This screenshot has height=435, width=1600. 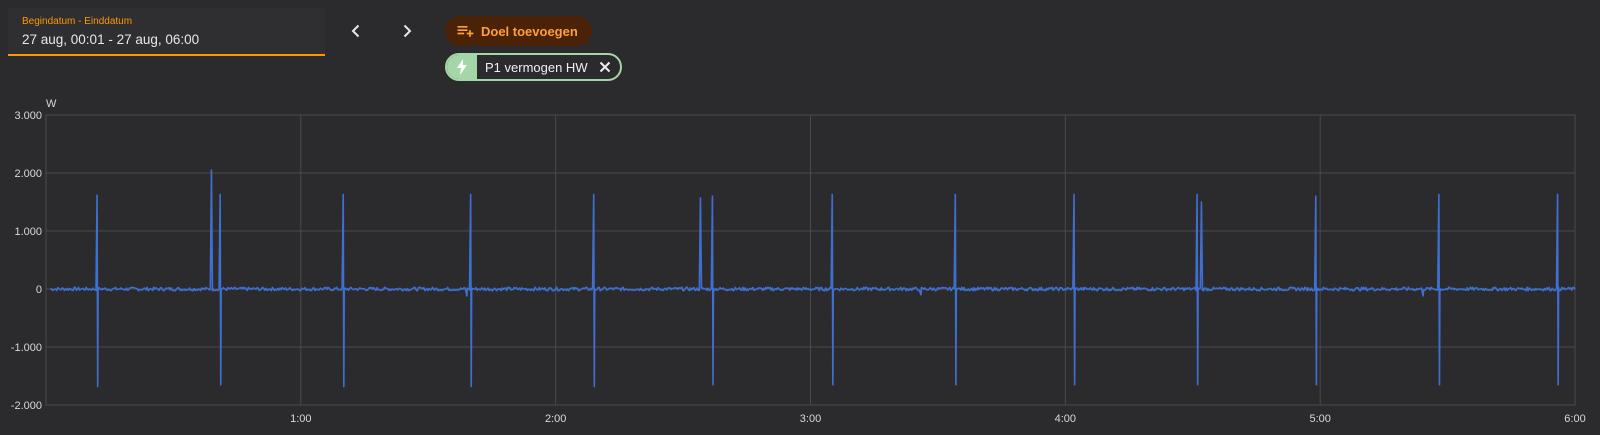 What do you see at coordinates (28, 232) in the screenshot?
I see `y-tick-label: 1.000` at bounding box center [28, 232].